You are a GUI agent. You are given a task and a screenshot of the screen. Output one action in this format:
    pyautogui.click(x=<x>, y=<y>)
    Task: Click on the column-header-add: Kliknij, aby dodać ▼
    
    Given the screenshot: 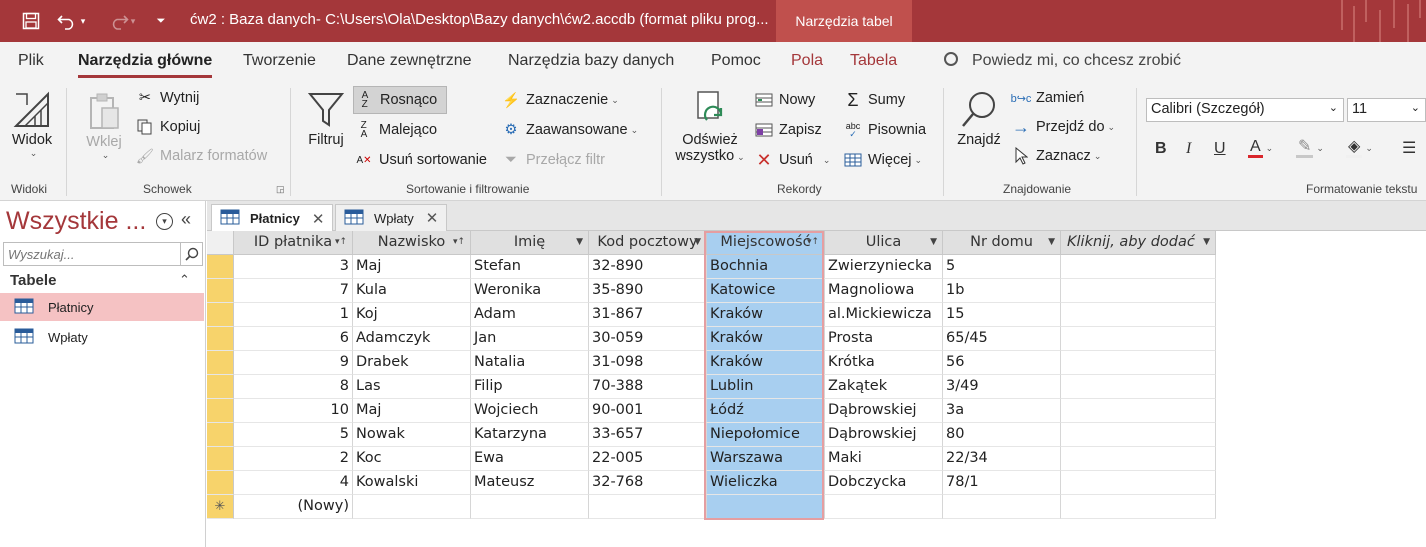 What is the action you would take?
    pyautogui.click(x=1138, y=243)
    